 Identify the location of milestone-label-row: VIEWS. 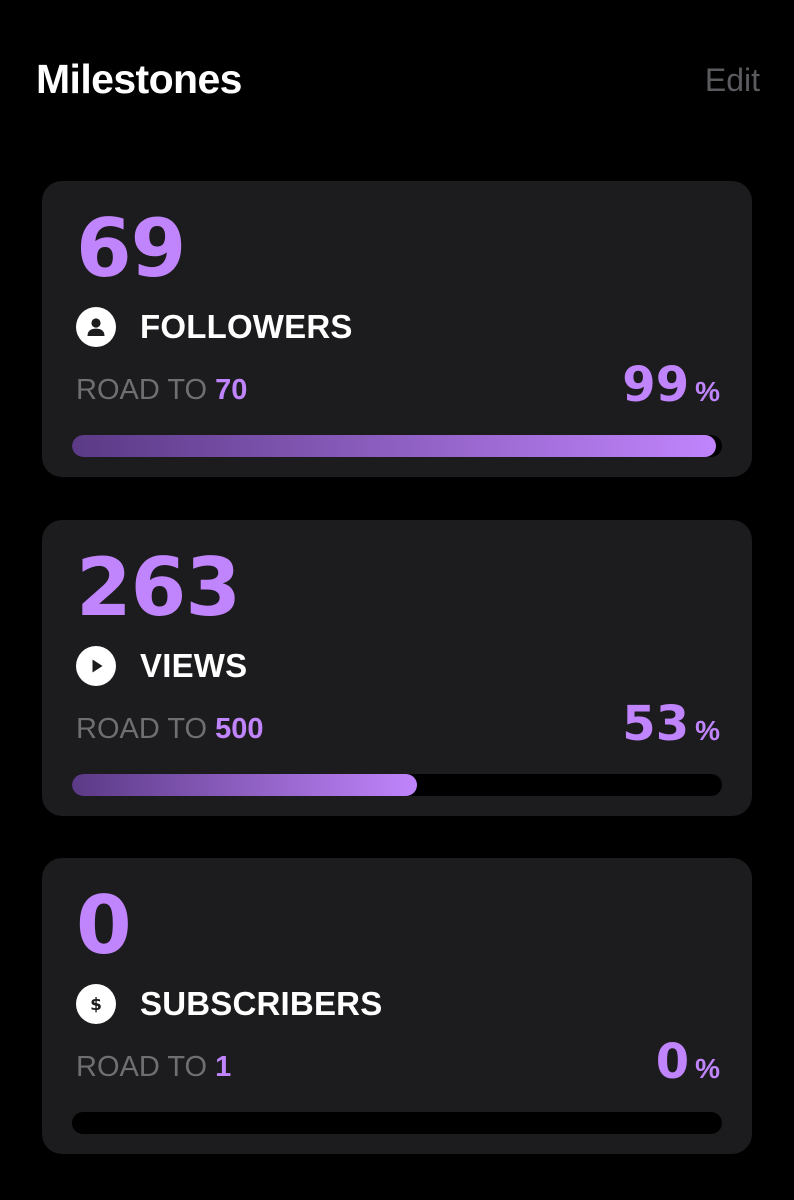
(161, 666).